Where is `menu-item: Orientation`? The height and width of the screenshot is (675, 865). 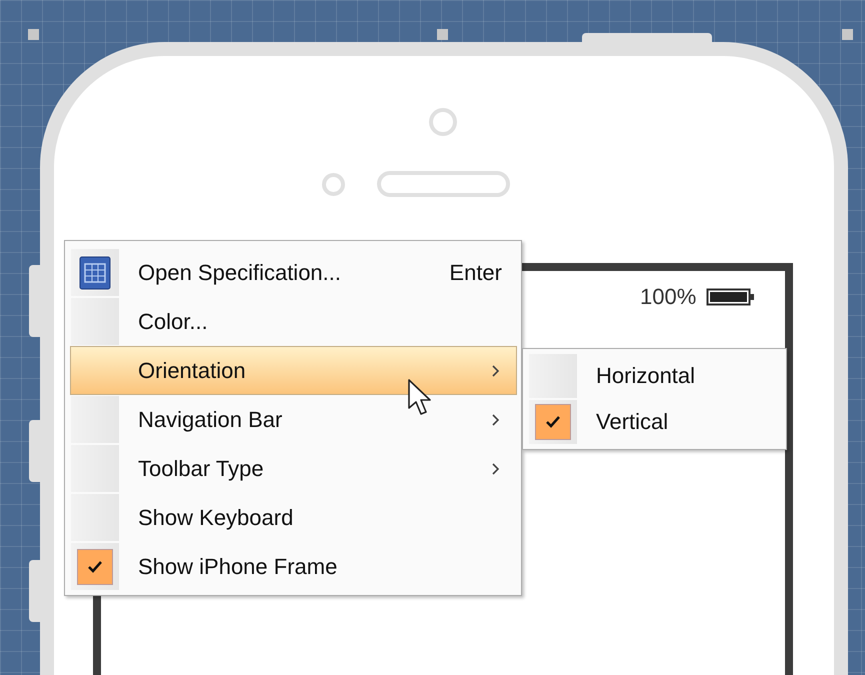
menu-item: Orientation is located at coordinates (293, 370).